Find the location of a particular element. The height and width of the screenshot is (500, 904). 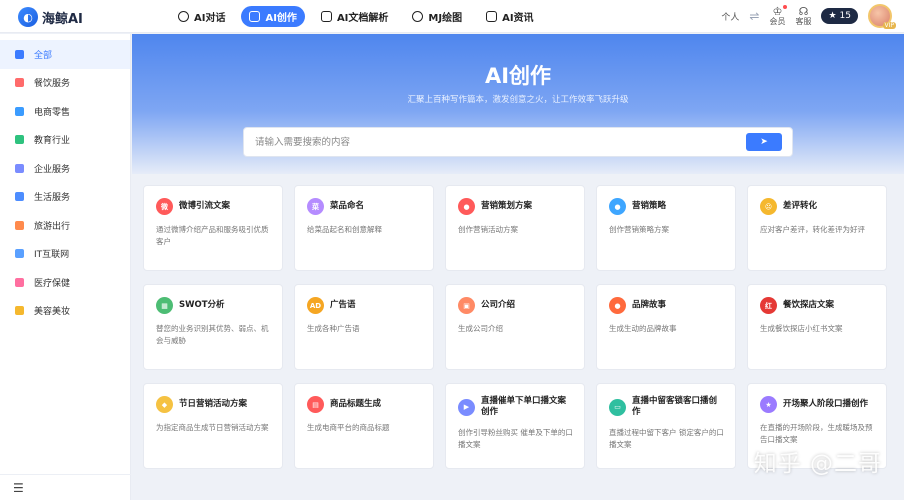

sidebar-item-label: 美容美妆 is located at coordinates (52, 312).